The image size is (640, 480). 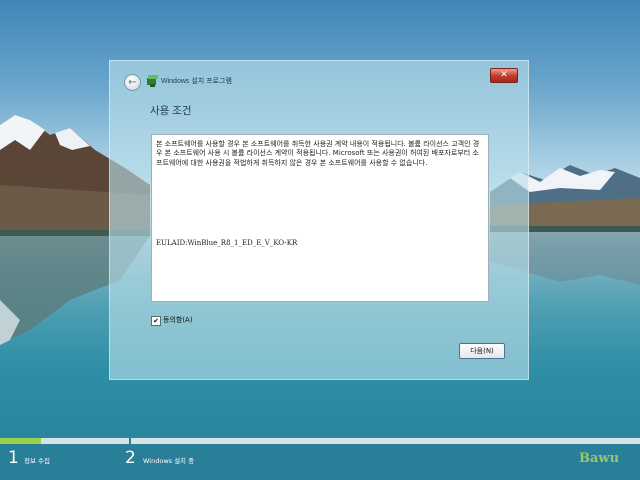 I want to click on title-bar: ← Windows 설치 프로그램 ✕, so click(x=319, y=80).